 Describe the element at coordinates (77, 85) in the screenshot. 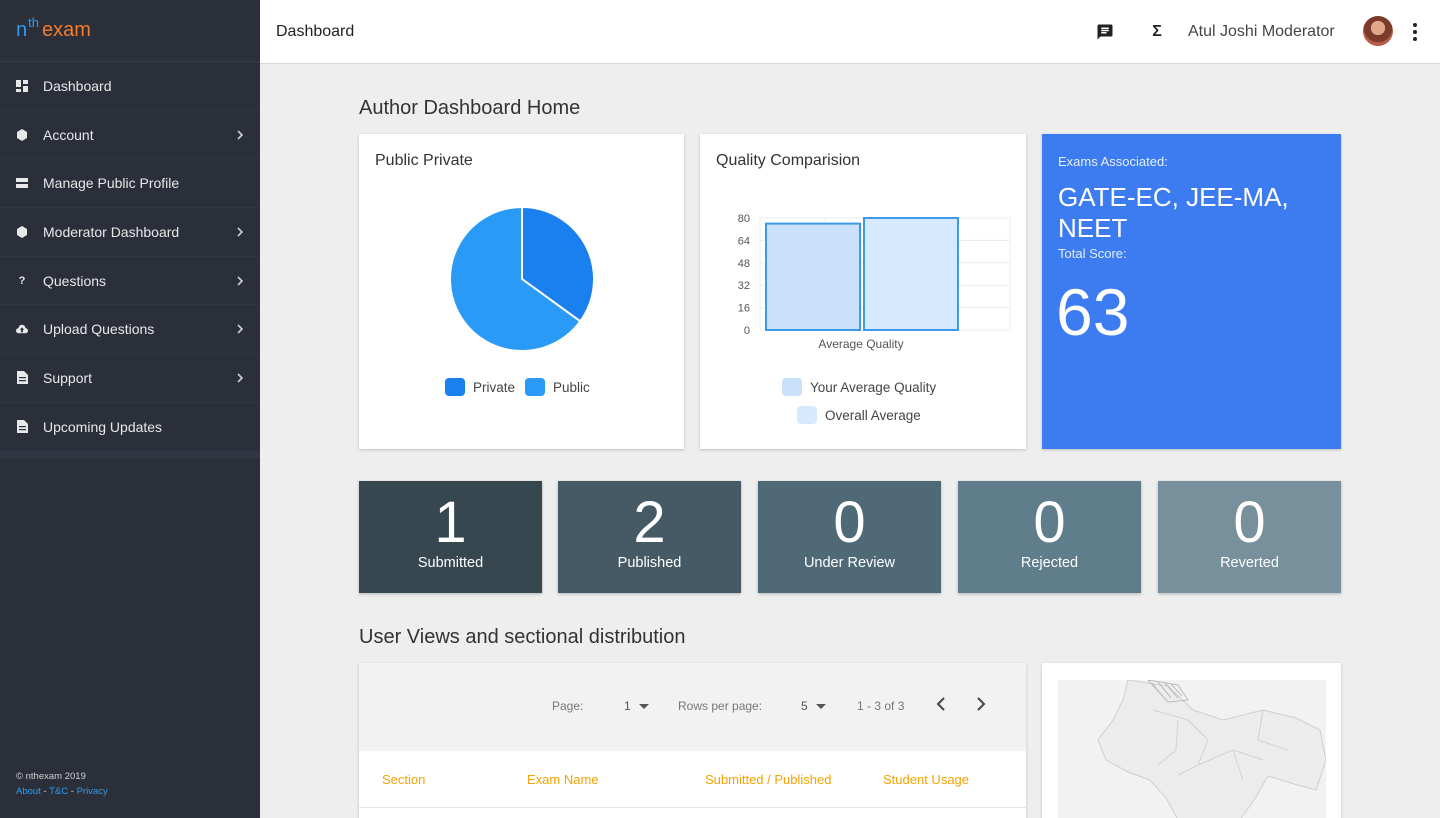

I see `sidebar-item-label: Dashboard` at that location.